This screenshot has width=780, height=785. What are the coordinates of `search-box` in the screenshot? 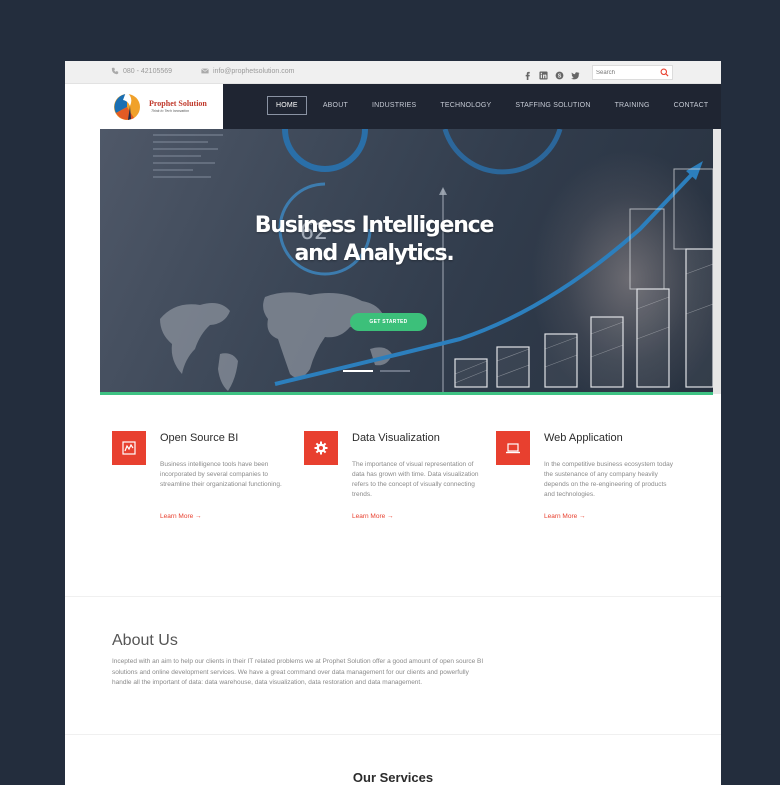 It's located at (632, 72).